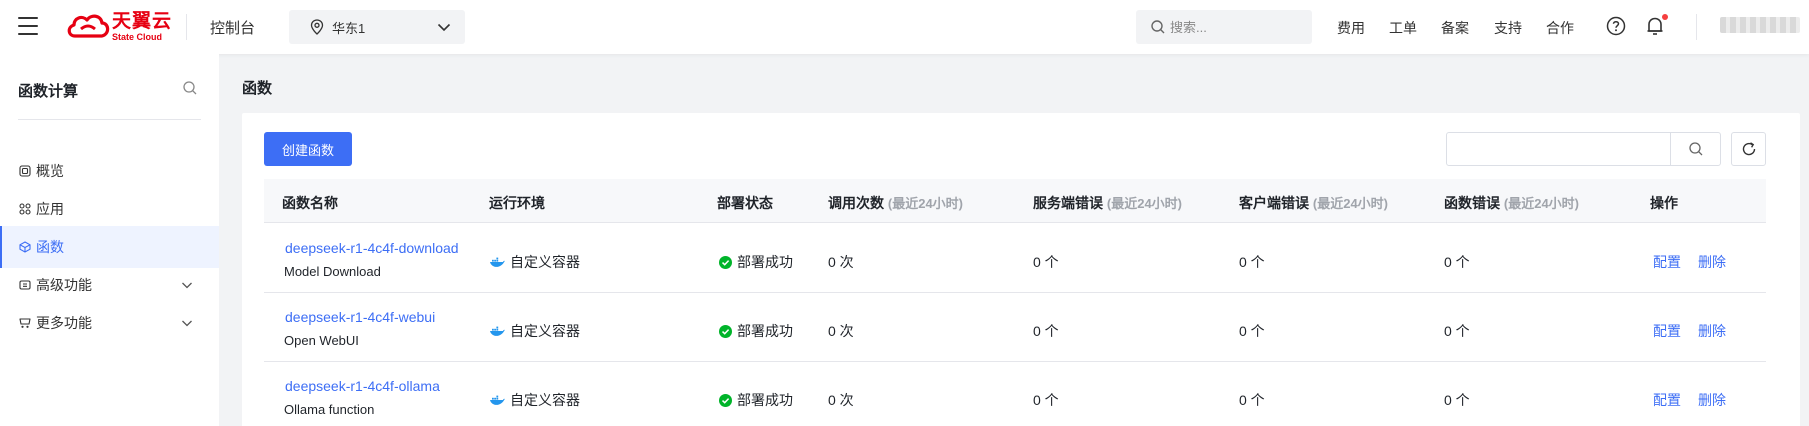 The image size is (1809, 426). I want to click on table-search-button, so click(1695, 149).